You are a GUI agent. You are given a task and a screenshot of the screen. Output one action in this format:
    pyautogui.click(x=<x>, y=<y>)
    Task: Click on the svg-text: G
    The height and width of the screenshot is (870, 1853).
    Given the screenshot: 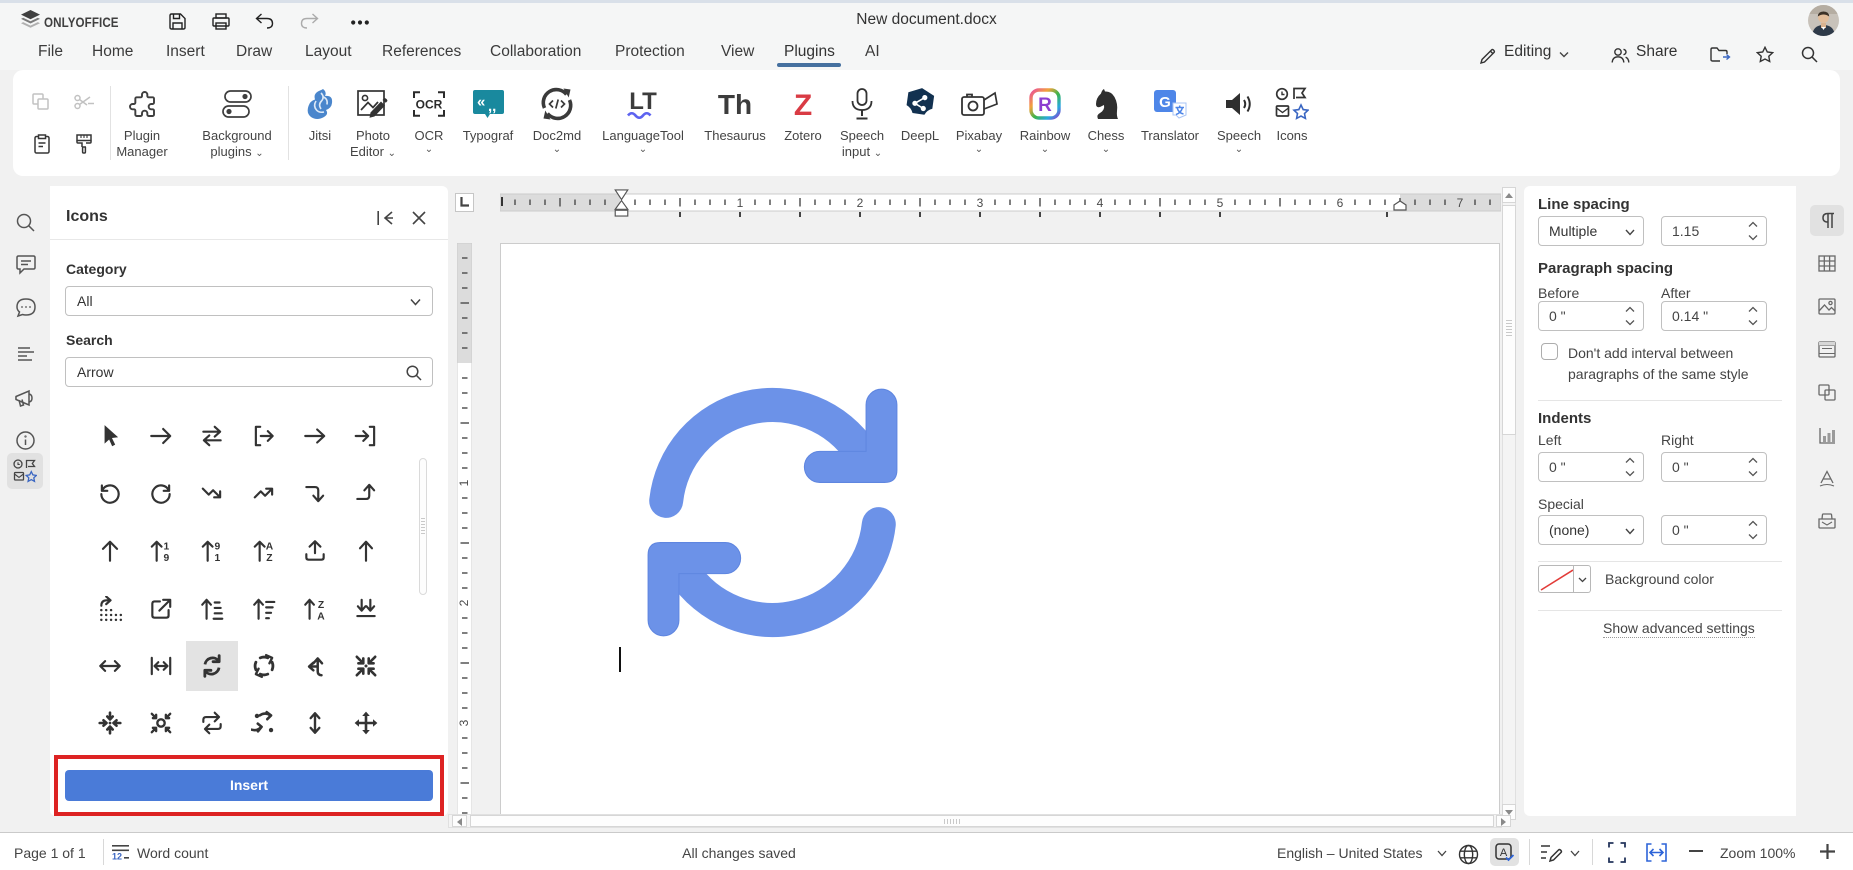 What is the action you would take?
    pyautogui.click(x=1165, y=102)
    